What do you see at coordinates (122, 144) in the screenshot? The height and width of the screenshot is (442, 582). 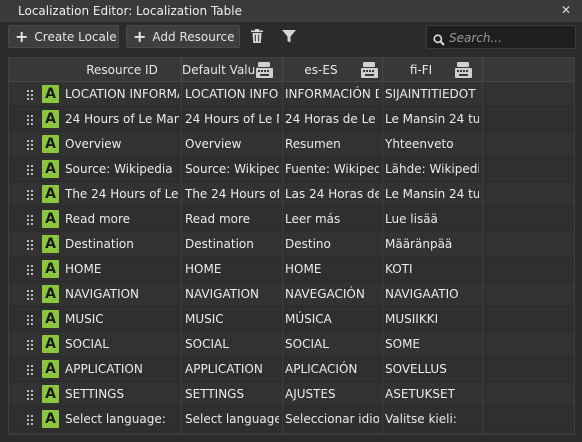 I see `cell-resource-id: Overview` at bounding box center [122, 144].